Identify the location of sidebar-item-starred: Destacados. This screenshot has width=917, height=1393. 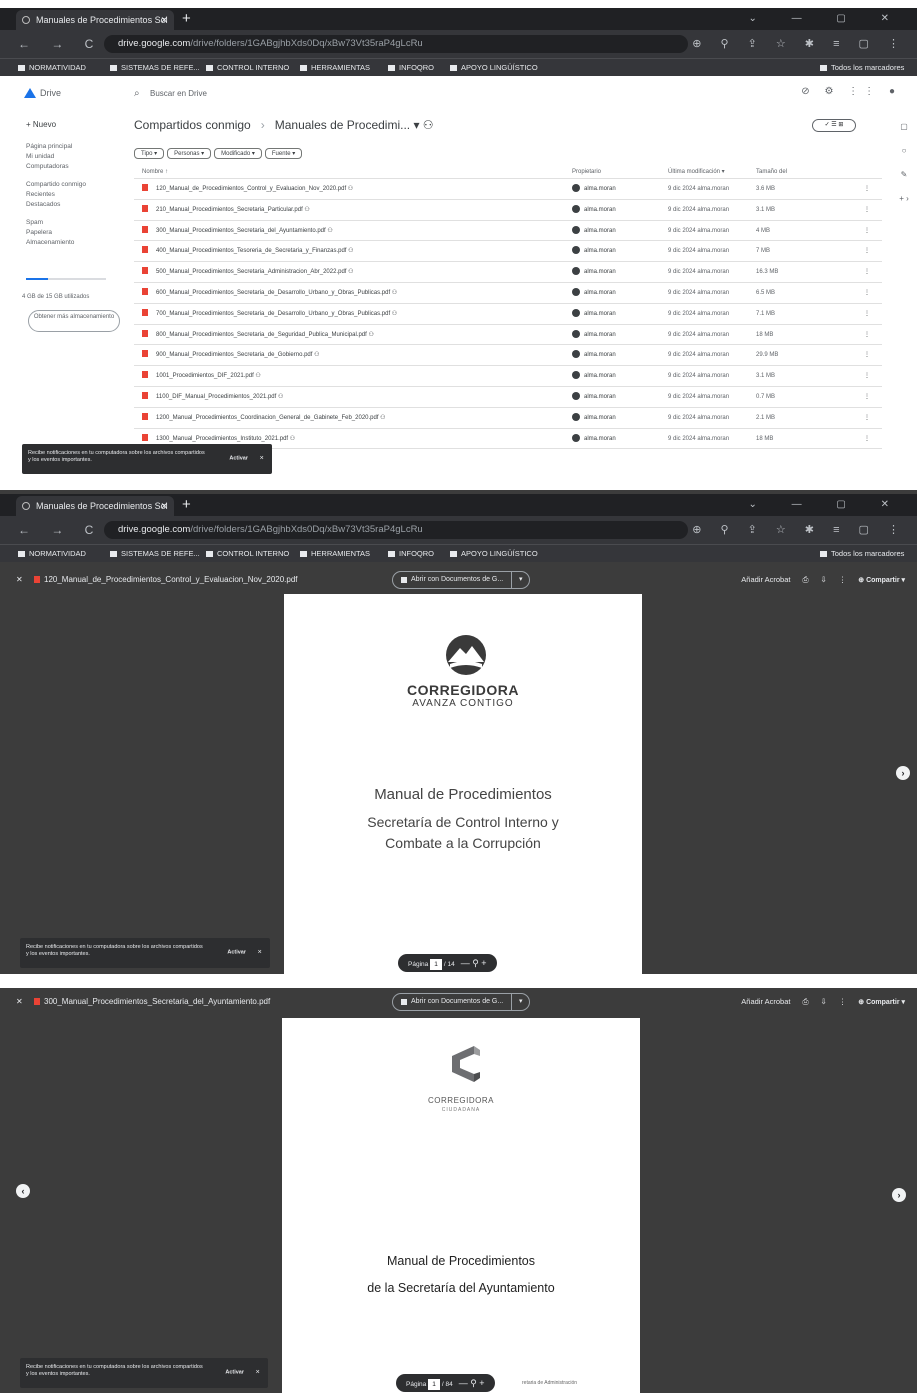
(73, 205).